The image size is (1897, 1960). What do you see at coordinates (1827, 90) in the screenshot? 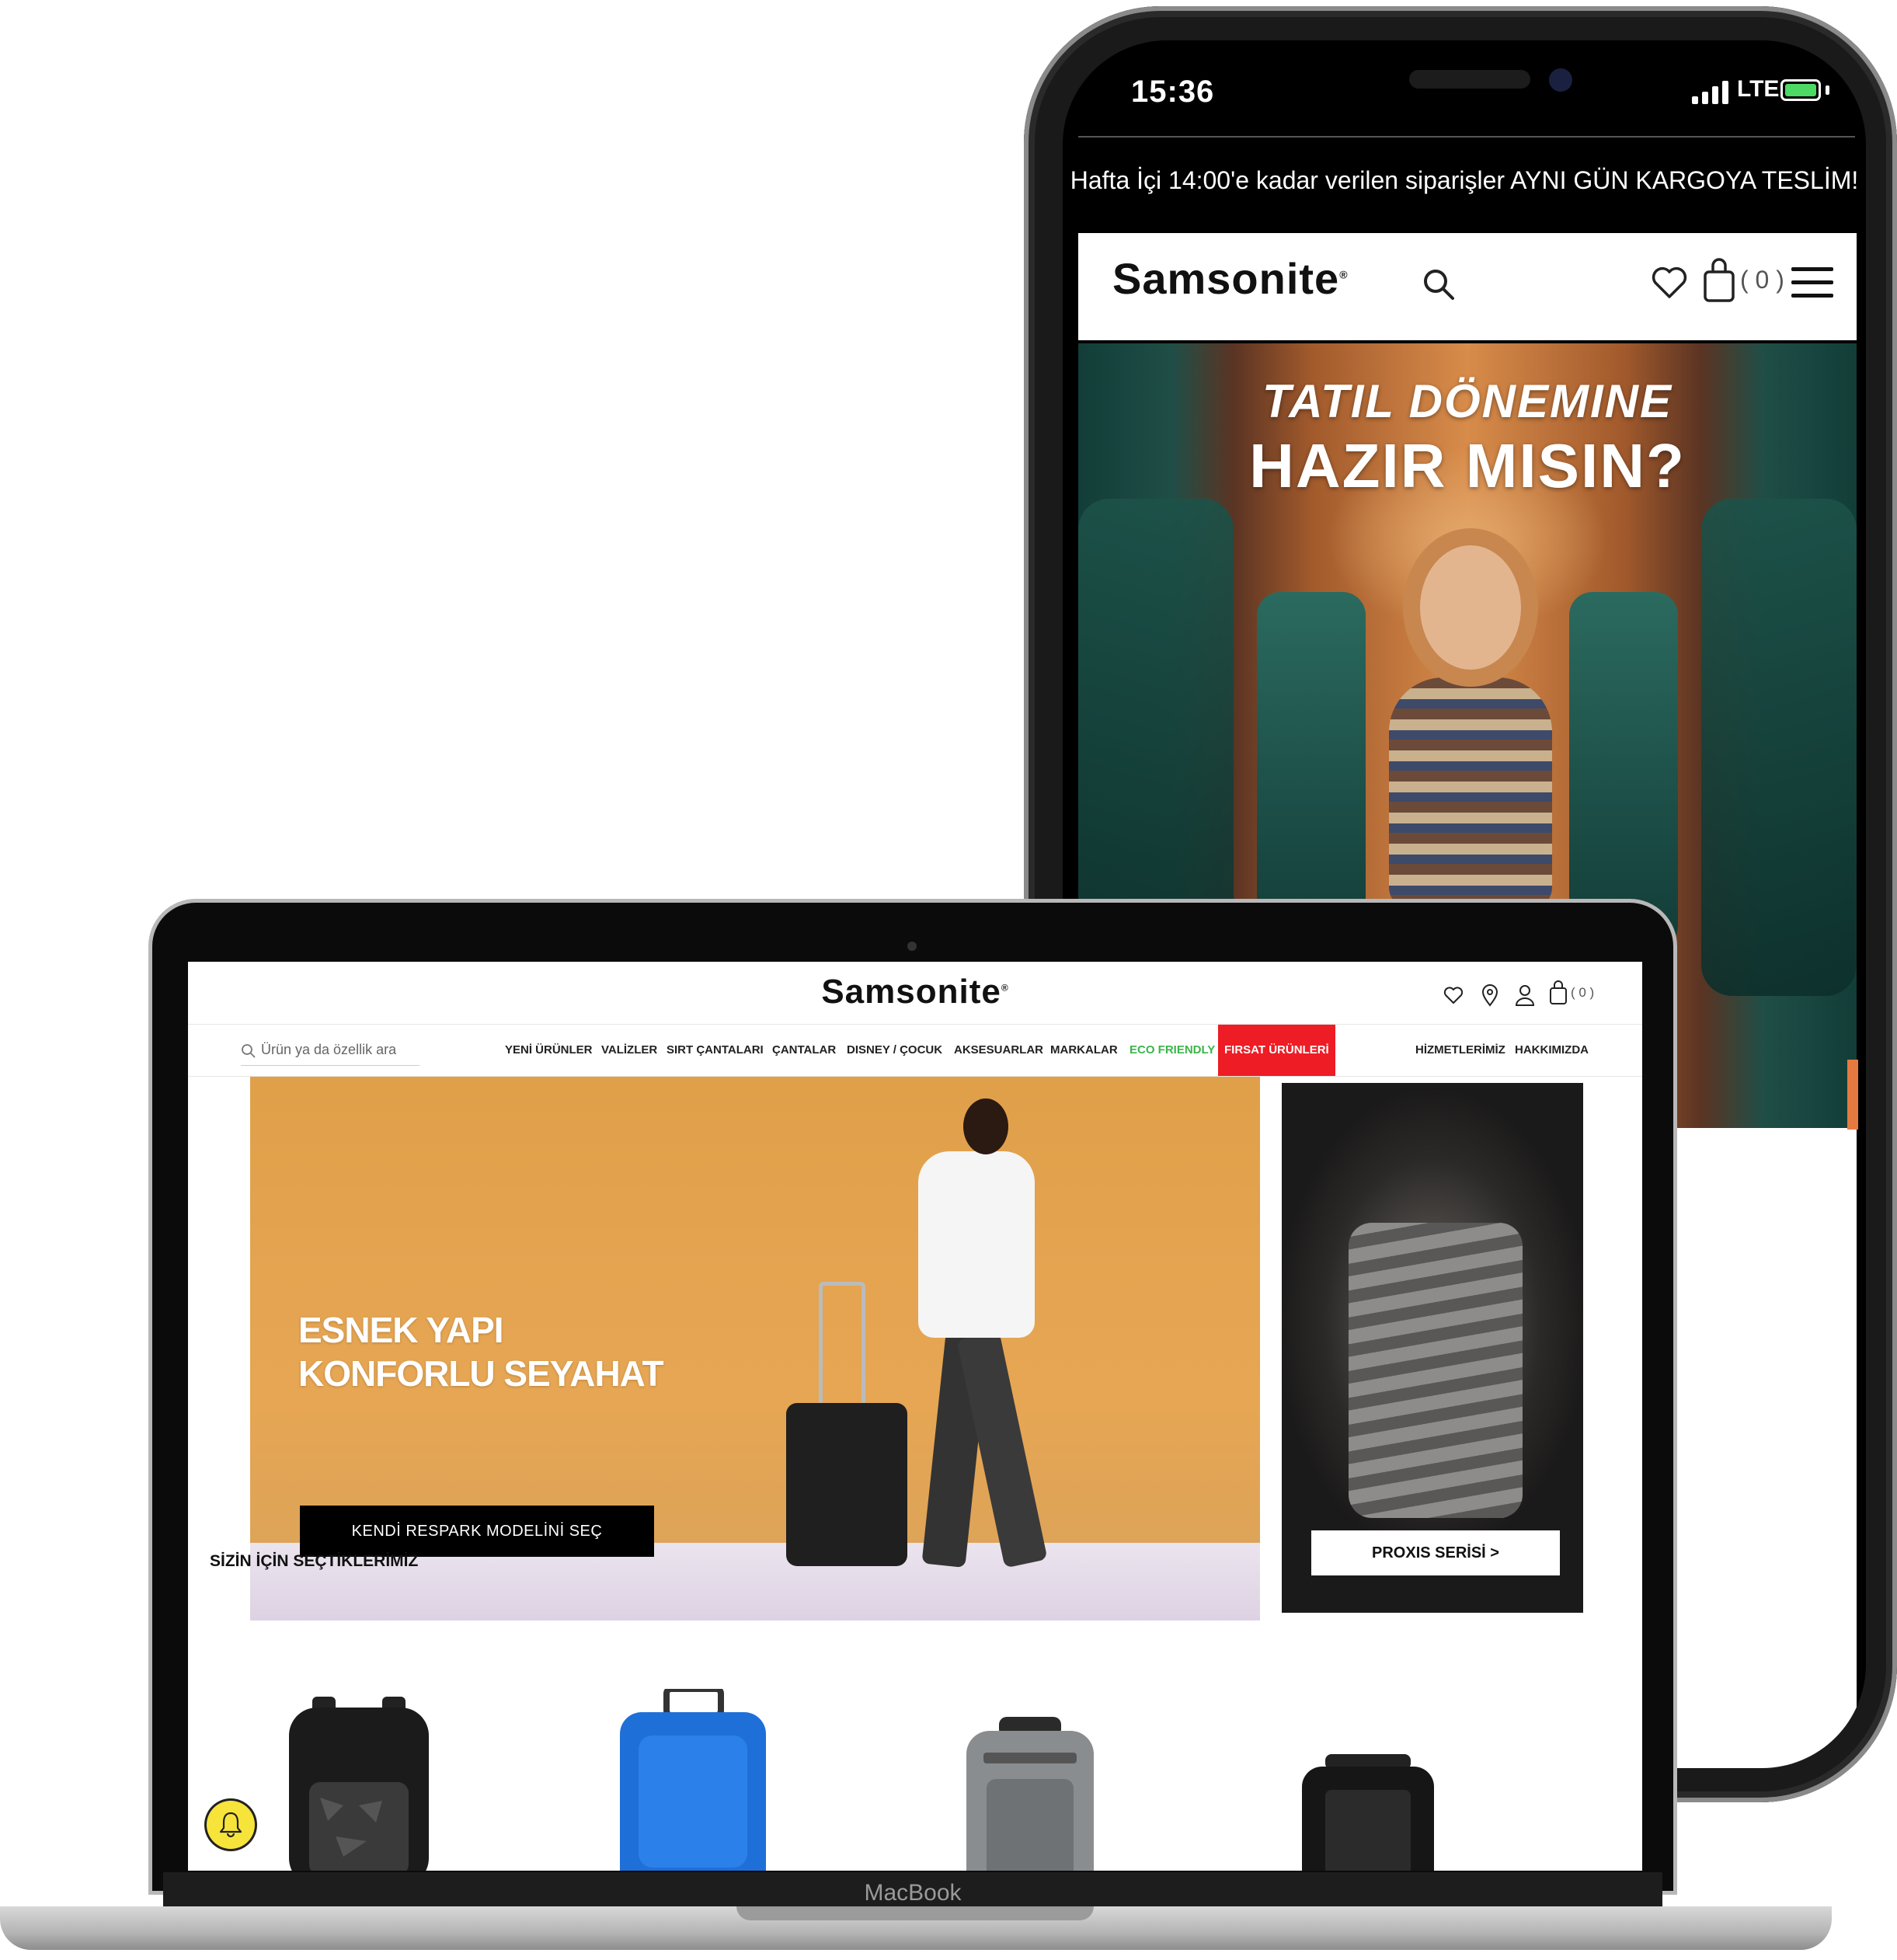
I see `battery-tip` at bounding box center [1827, 90].